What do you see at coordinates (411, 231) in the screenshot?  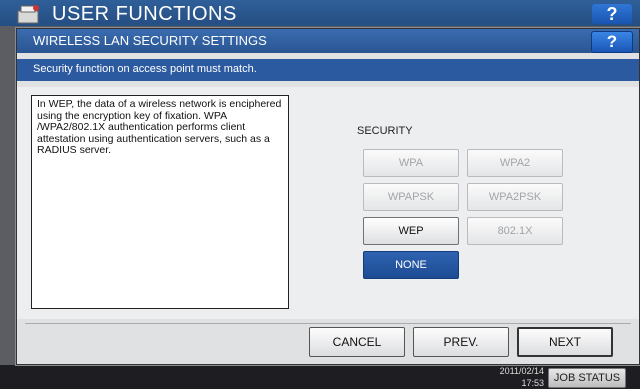 I see `wep-button: WEP` at bounding box center [411, 231].